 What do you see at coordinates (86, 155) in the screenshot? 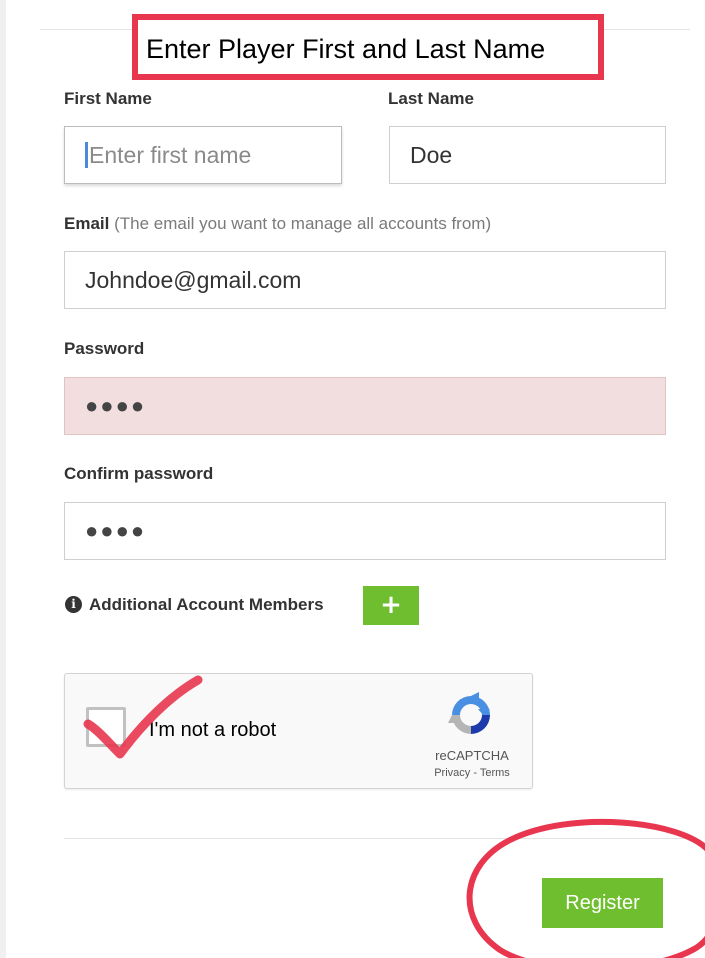
I see `text-caret` at bounding box center [86, 155].